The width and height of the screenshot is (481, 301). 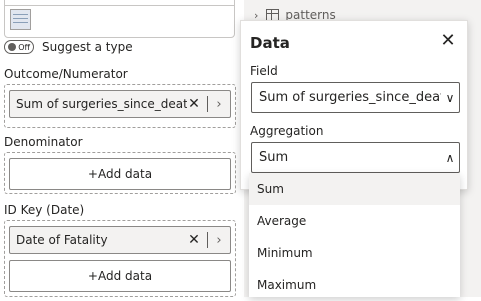 I want to click on suggest-type-row: Off Suggest a type, so click(x=68, y=47).